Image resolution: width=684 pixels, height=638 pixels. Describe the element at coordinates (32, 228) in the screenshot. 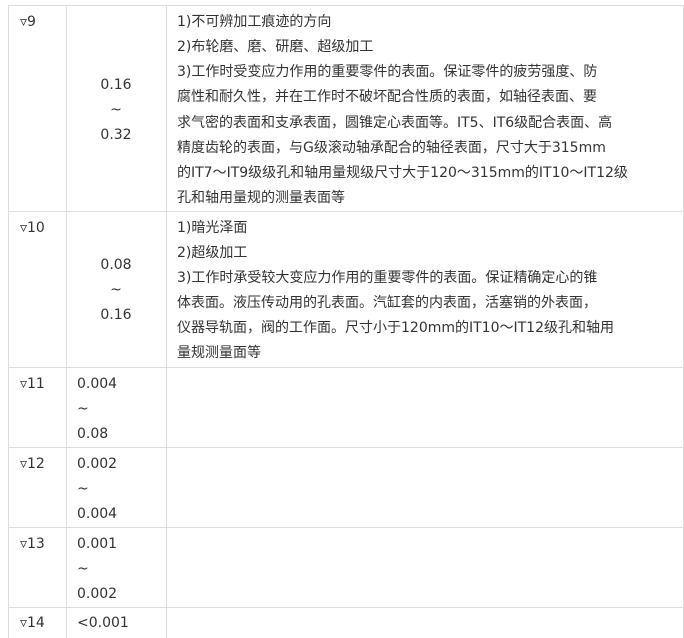

I see `grade-cell: ▿10` at that location.